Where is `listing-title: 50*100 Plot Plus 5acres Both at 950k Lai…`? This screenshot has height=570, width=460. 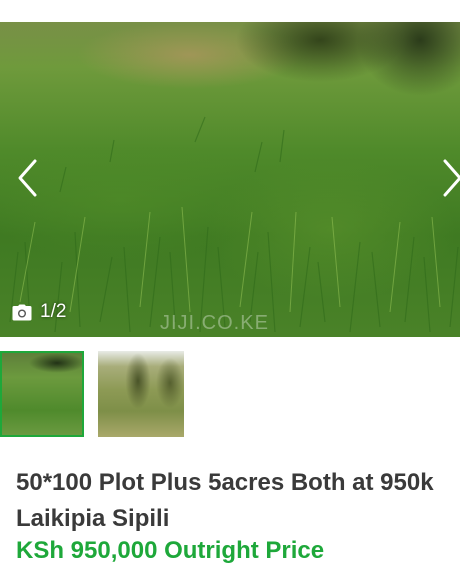 listing-title: 50*100 Plot Plus 5acres Both at 950k Lai… is located at coordinates (225, 500).